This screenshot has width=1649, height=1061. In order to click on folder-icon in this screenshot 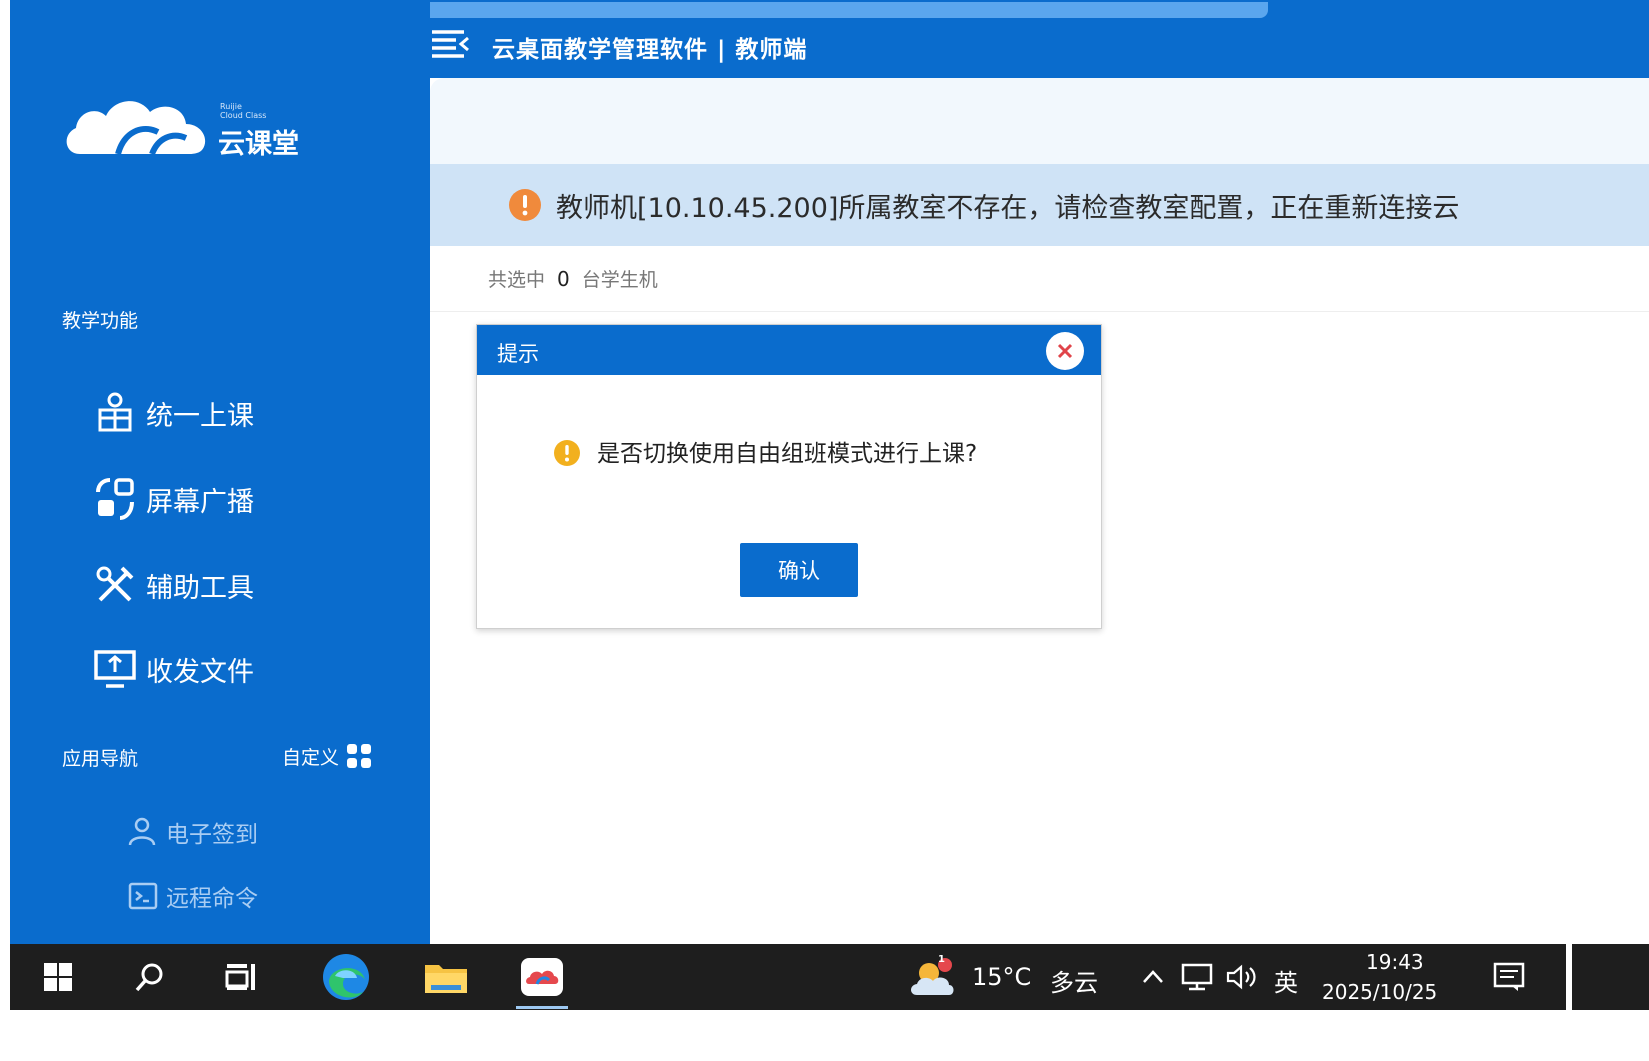, I will do `click(446, 979)`.